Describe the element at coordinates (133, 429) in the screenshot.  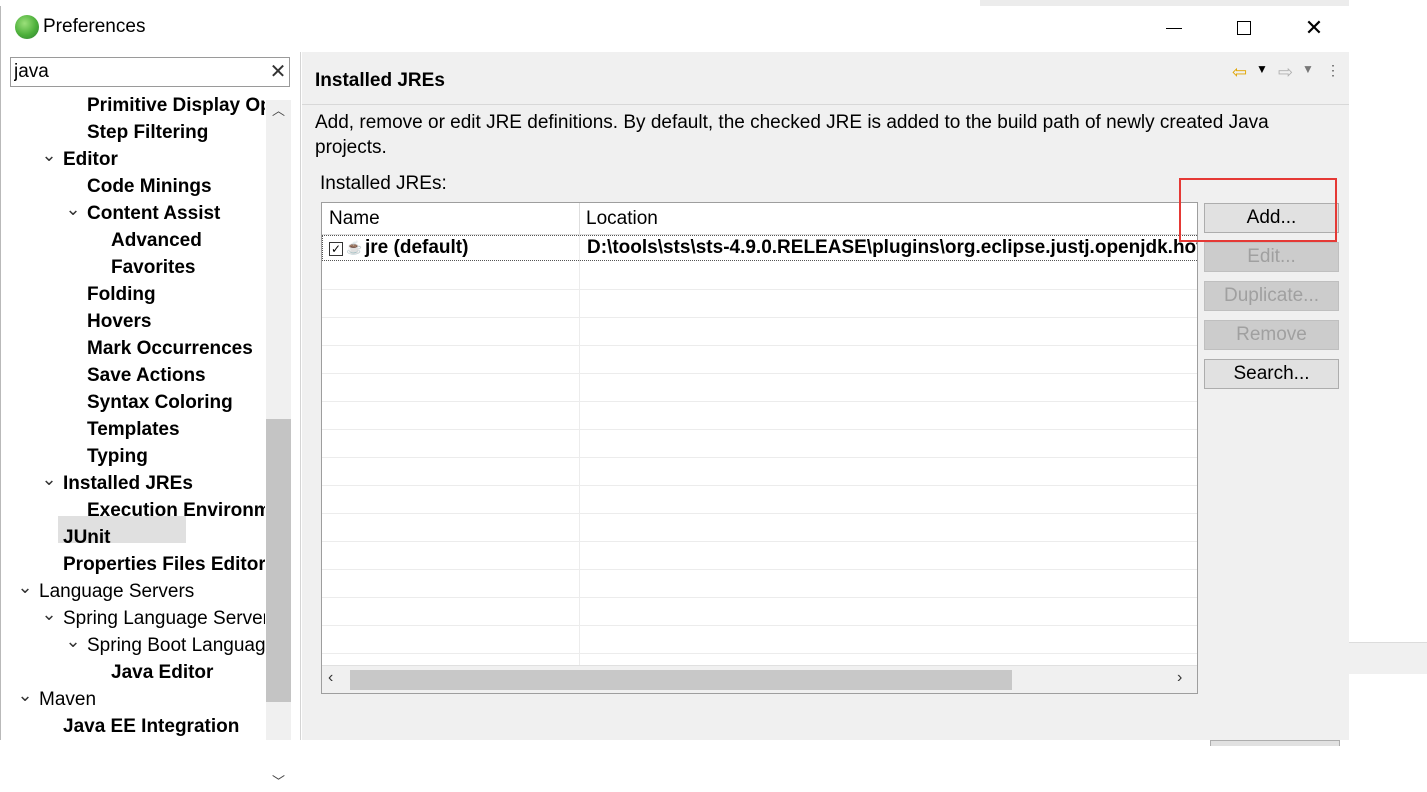
I see `tree-item: Templates` at that location.